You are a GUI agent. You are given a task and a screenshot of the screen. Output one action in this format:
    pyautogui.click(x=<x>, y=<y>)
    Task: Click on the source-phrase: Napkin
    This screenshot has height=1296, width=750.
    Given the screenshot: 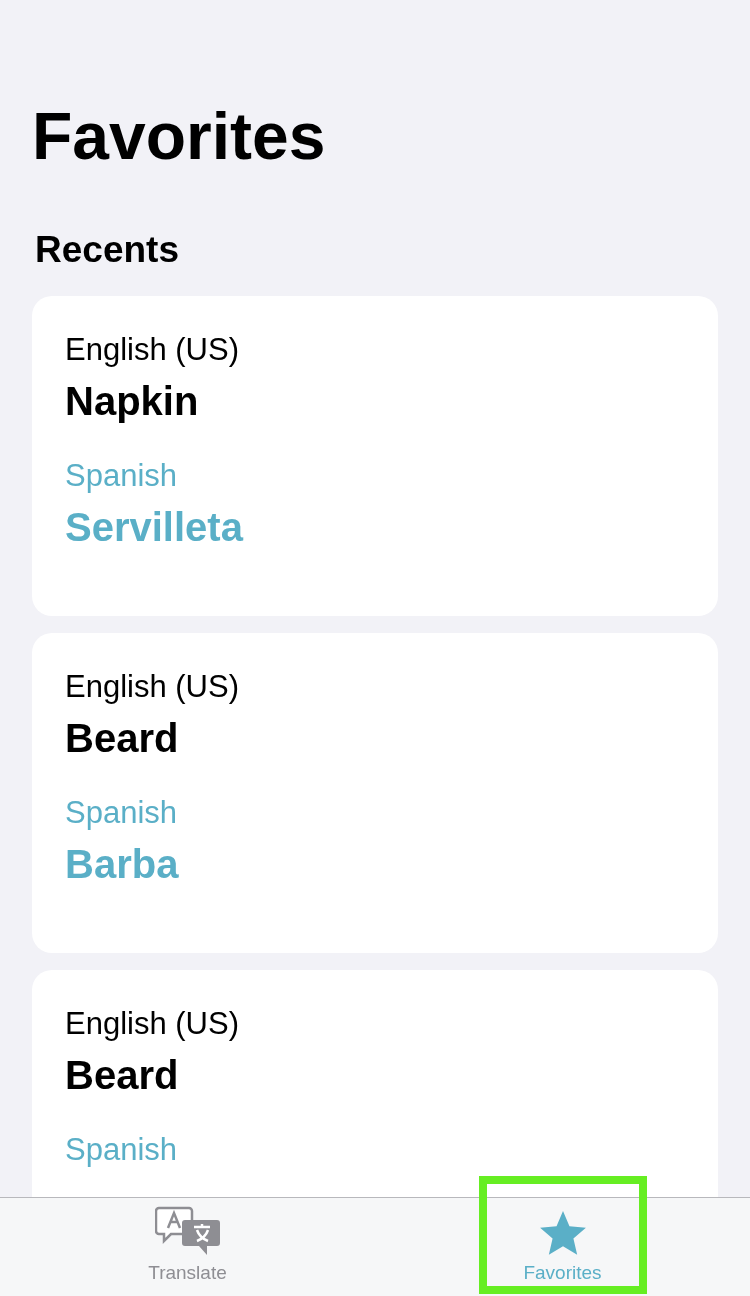 What is the action you would take?
    pyautogui.click(x=132, y=401)
    